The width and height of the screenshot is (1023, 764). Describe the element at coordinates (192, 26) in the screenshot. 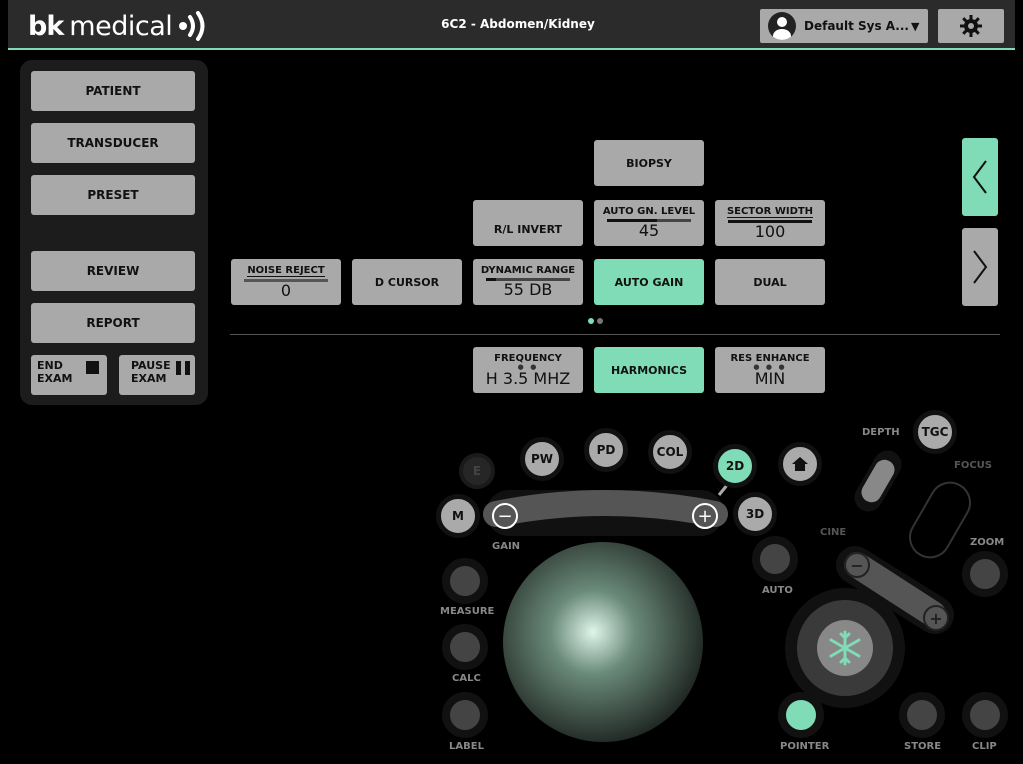

I see `sound-waves-icon` at that location.